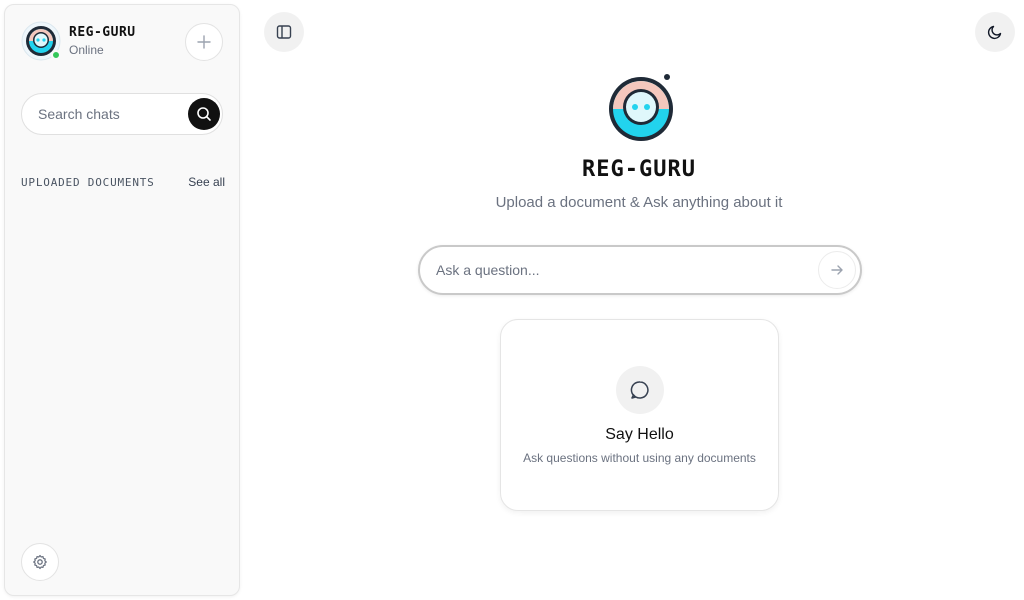  I want to click on toggle-sidebar-button, so click(284, 32).